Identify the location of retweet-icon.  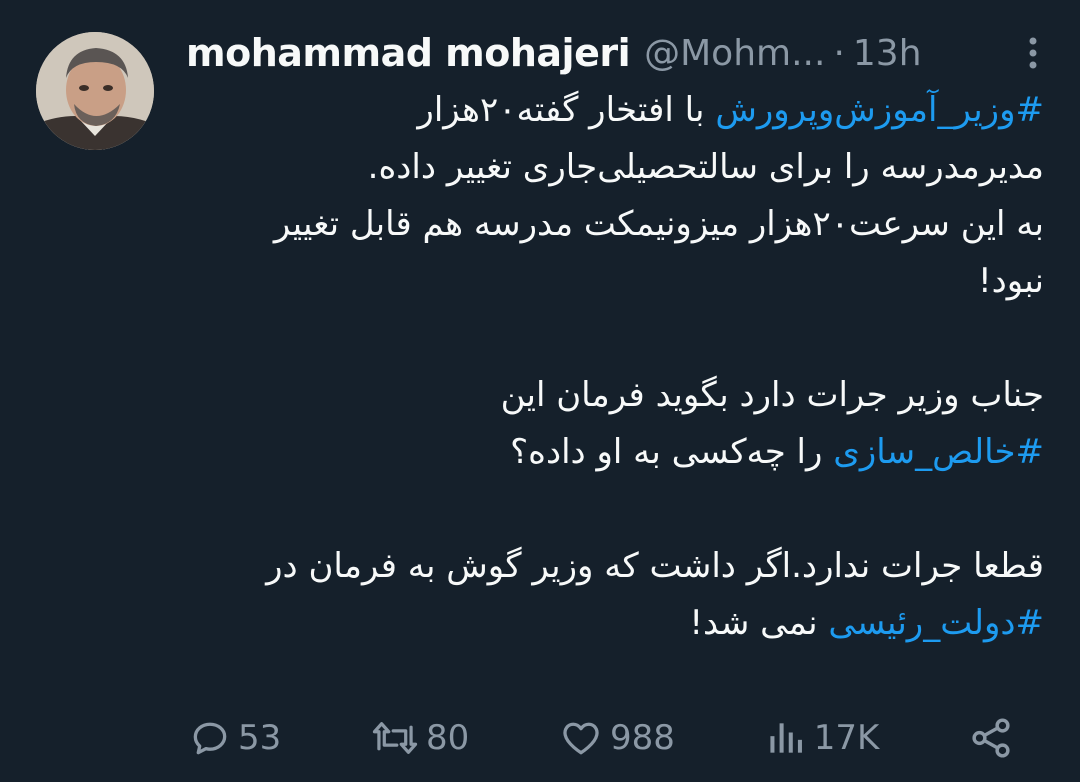
(395, 738).